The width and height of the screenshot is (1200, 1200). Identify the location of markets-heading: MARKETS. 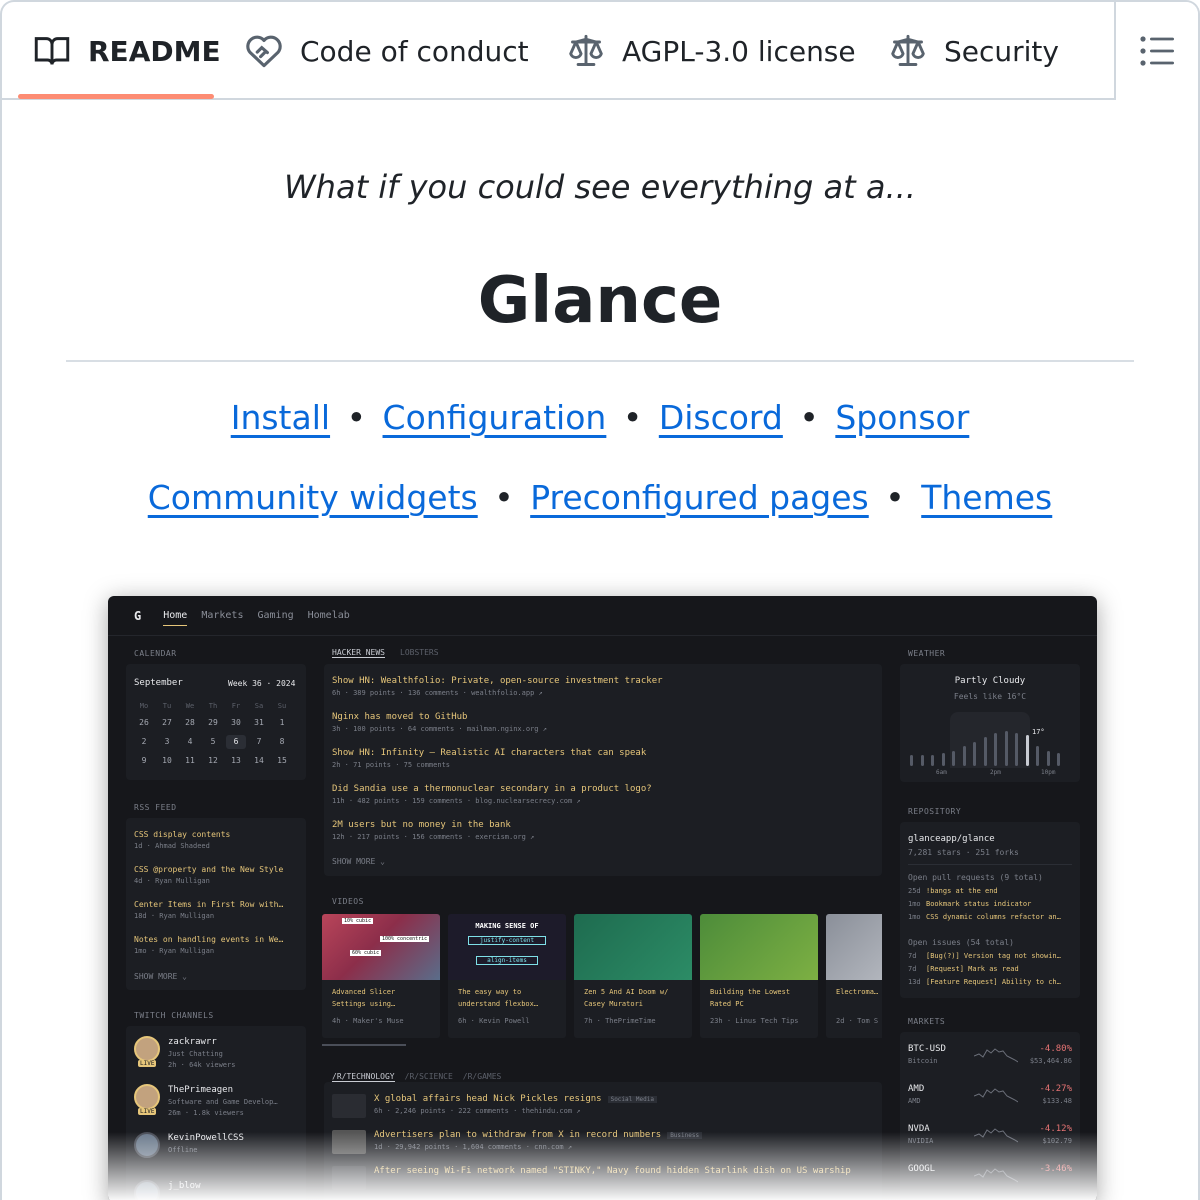
(927, 1021).